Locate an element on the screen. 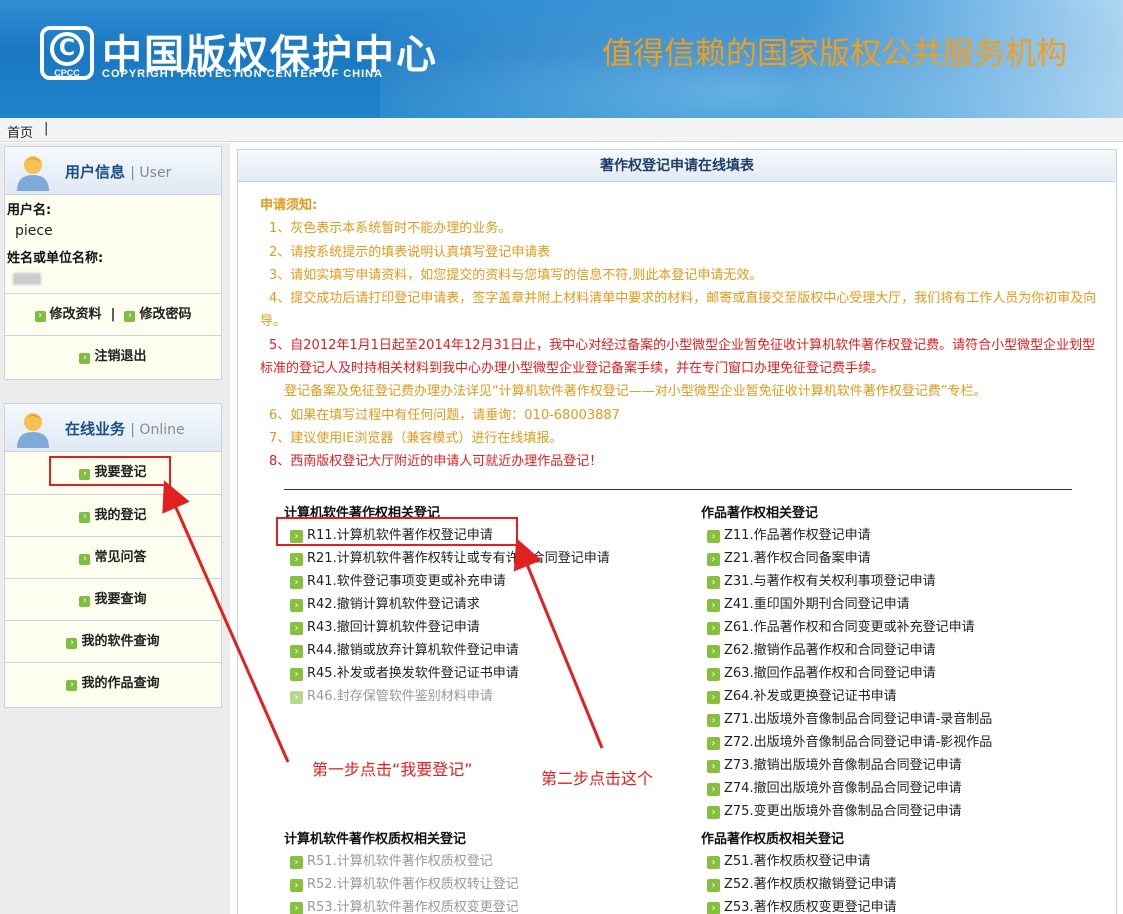 This screenshot has width=1123, height=914. highlight-r11-box is located at coordinates (397, 531).